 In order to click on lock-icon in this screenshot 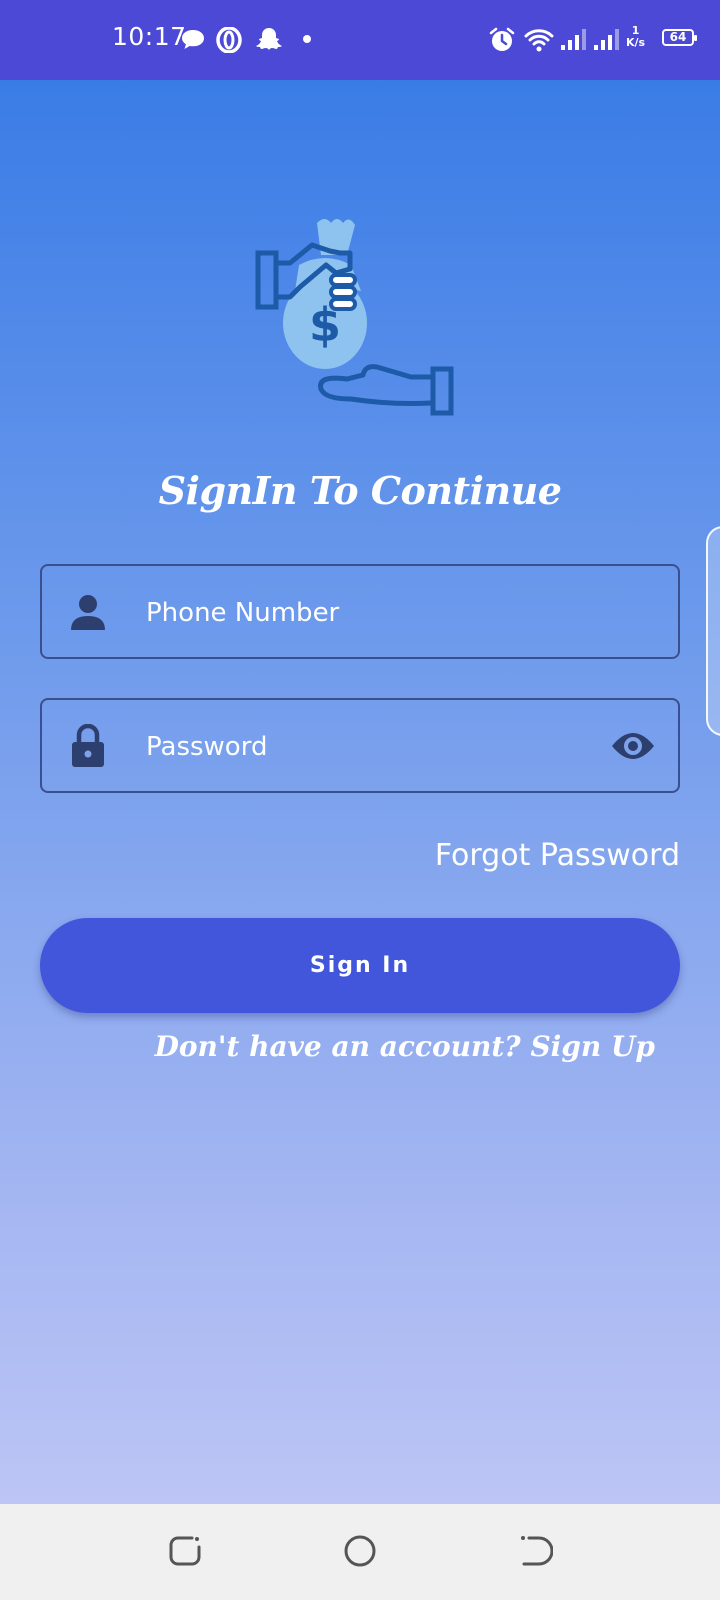, I will do `click(88, 745)`.